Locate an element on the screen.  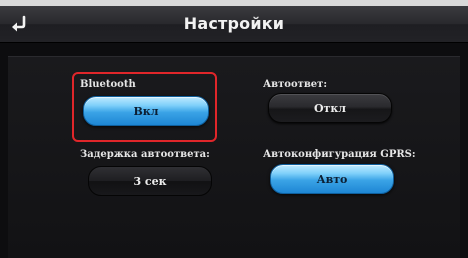
gprs-autoconfig-label: Автоконфигурация GPRS: is located at coordinates (339, 154).